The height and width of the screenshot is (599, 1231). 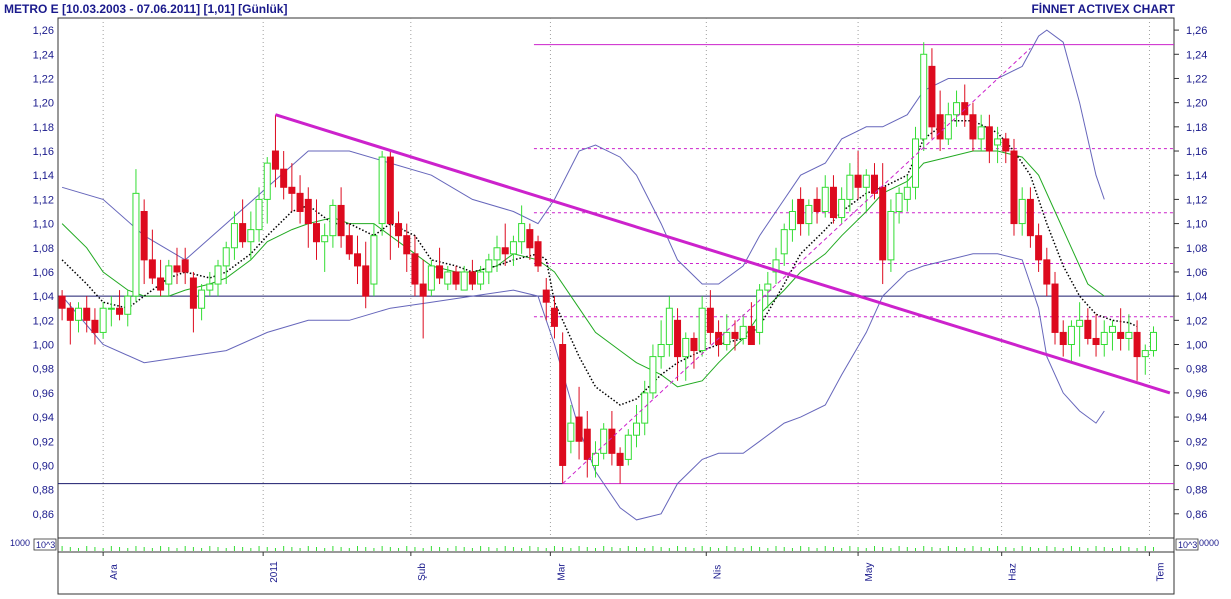 What do you see at coordinates (1196, 491) in the screenshot?
I see `y-tick-label-right: 0,88` at bounding box center [1196, 491].